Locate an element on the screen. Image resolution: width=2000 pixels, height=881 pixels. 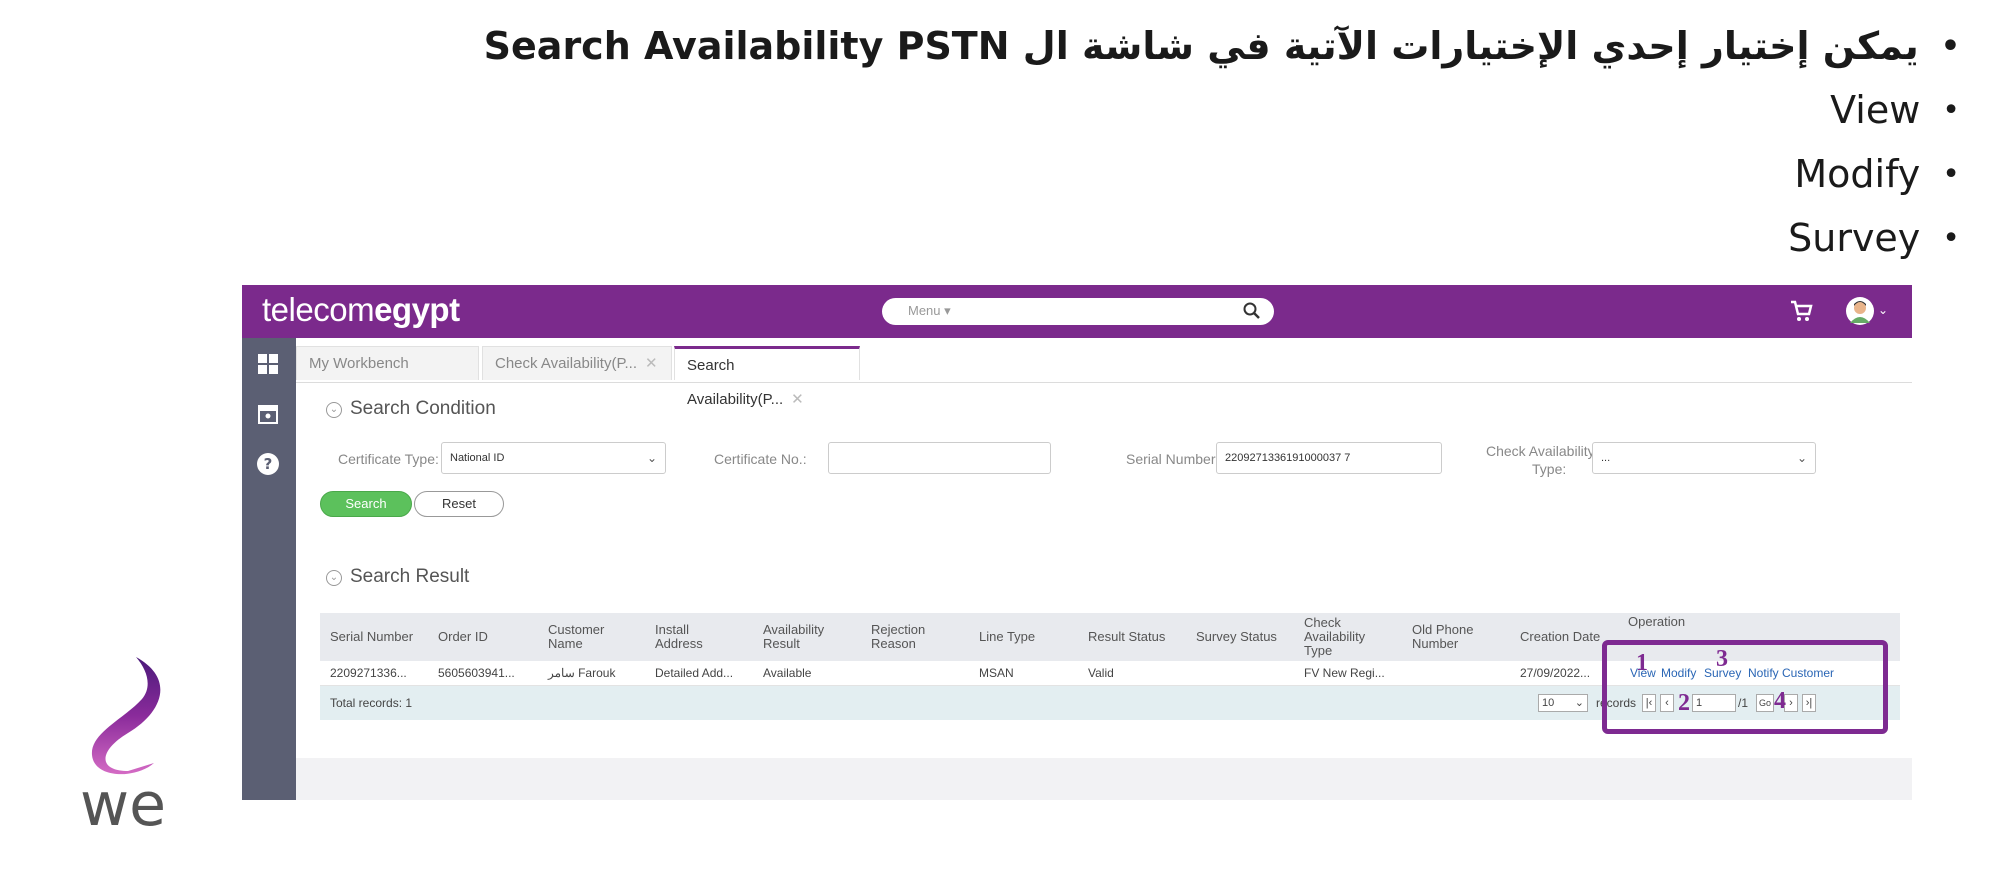
check-type-label-2: Type: is located at coordinates (1549, 469).